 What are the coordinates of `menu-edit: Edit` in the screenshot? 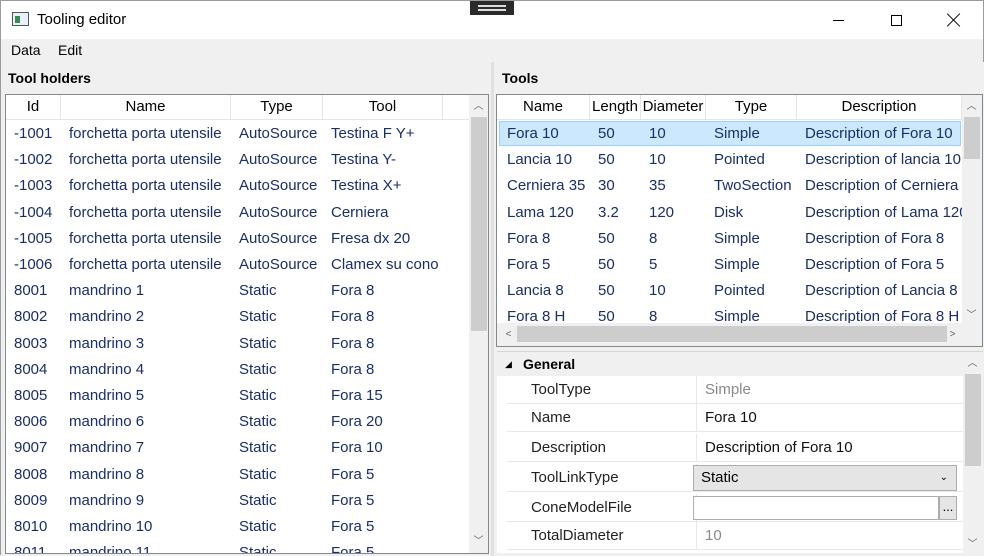 It's located at (70, 50).